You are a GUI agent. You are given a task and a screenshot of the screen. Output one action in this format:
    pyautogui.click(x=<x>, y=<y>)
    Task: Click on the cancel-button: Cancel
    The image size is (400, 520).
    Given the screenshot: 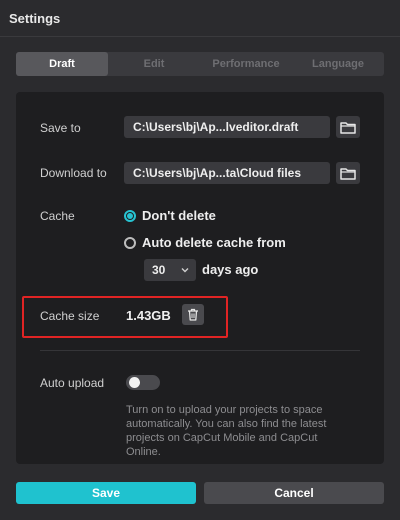 What is the action you would take?
    pyautogui.click(x=294, y=493)
    